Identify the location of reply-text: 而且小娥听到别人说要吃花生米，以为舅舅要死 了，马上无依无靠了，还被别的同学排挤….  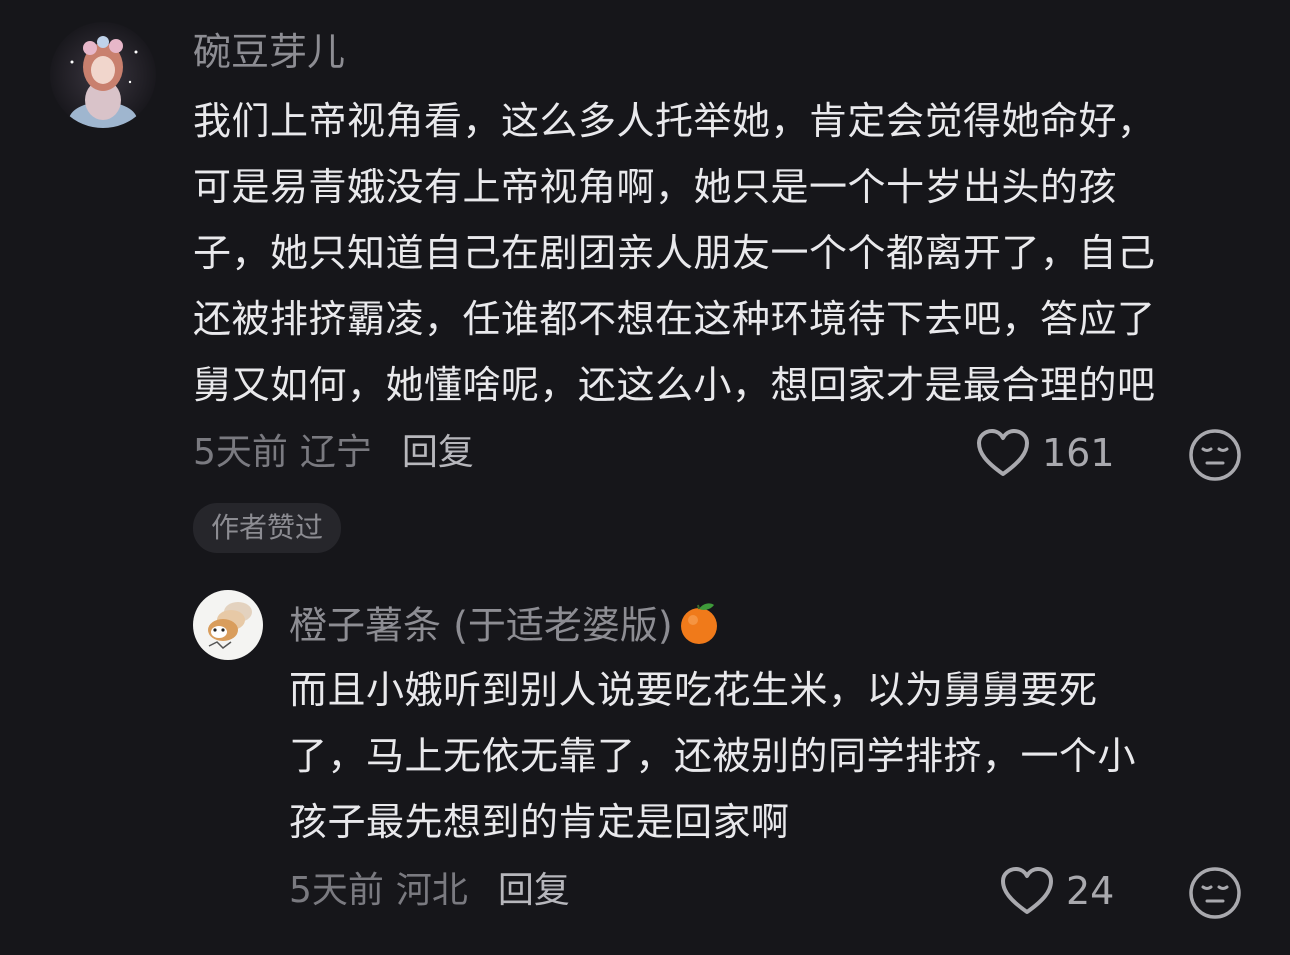
(712, 756).